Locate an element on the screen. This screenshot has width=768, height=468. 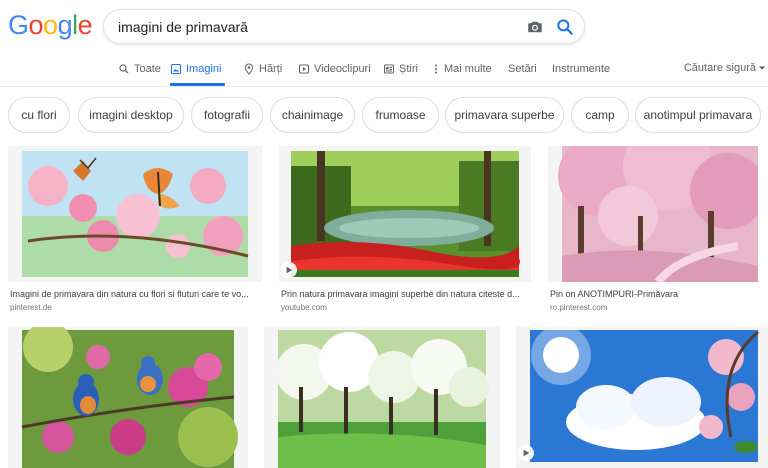
tab-label: Mai multe is located at coordinates (468, 69).